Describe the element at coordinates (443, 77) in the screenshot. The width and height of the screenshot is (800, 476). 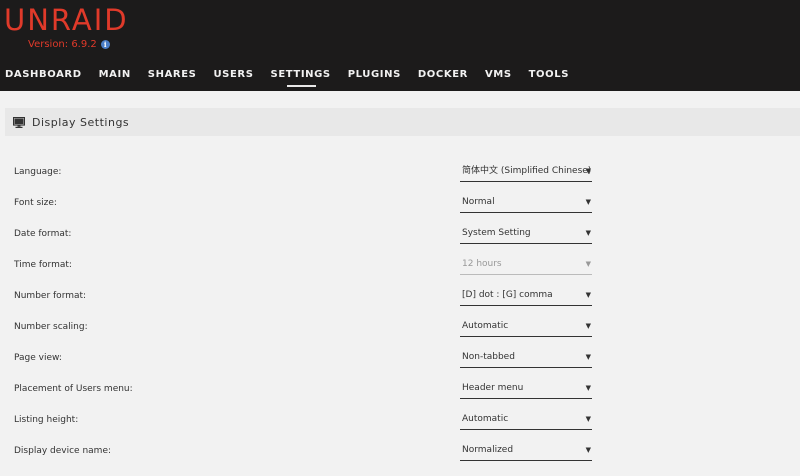
I see `nav-item-docker: DOCKER` at that location.